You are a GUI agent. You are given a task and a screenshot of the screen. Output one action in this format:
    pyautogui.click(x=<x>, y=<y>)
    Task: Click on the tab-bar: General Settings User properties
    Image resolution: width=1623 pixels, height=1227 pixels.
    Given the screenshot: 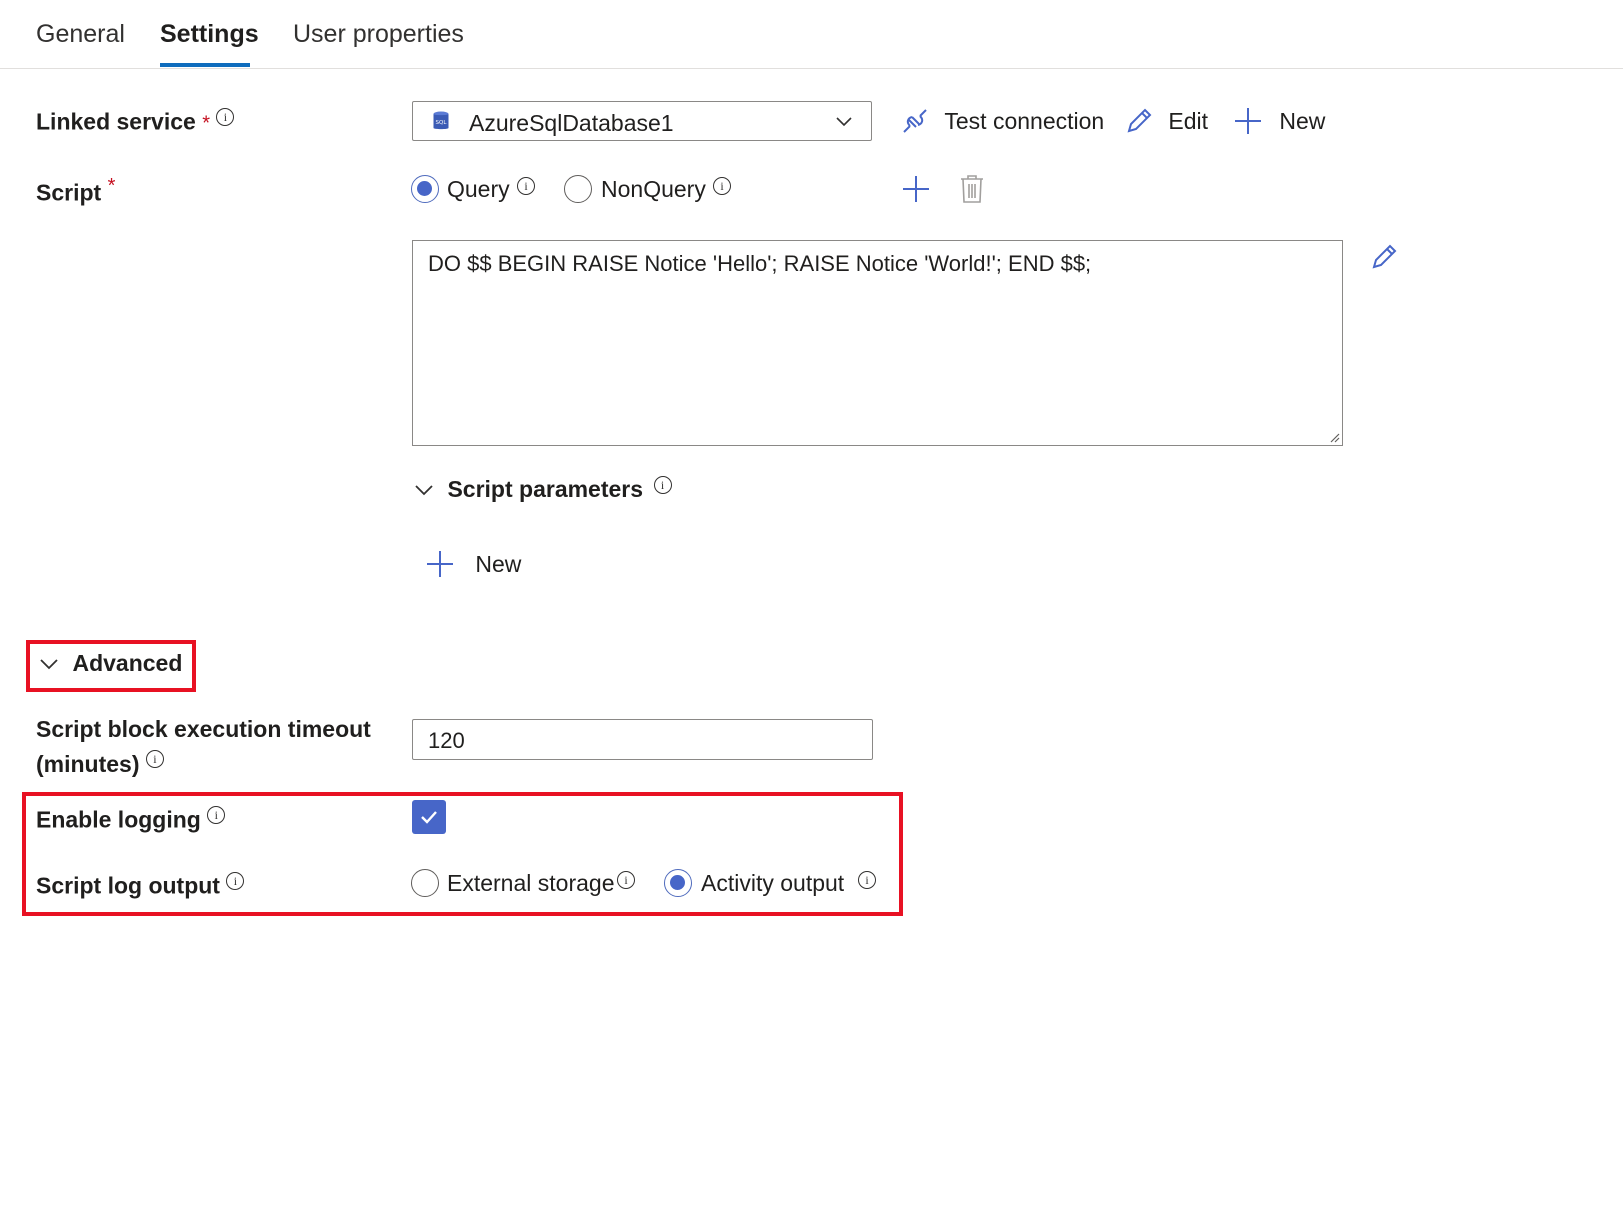 What is the action you would take?
    pyautogui.click(x=811, y=34)
    